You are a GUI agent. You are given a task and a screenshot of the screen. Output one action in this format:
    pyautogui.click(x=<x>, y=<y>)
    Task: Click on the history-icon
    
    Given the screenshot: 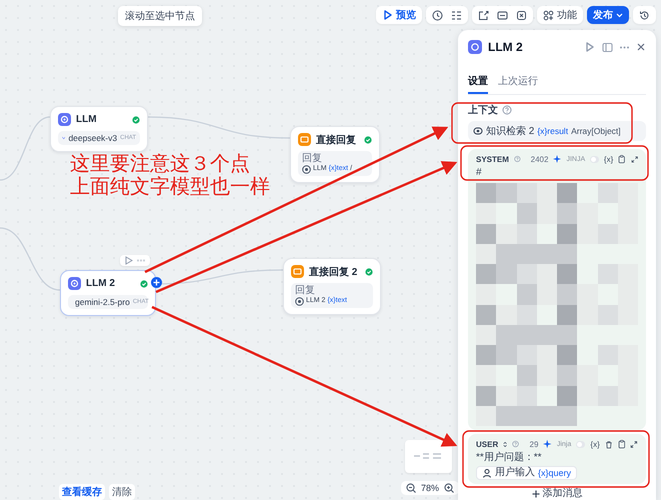 What is the action you would take?
    pyautogui.click(x=644, y=15)
    